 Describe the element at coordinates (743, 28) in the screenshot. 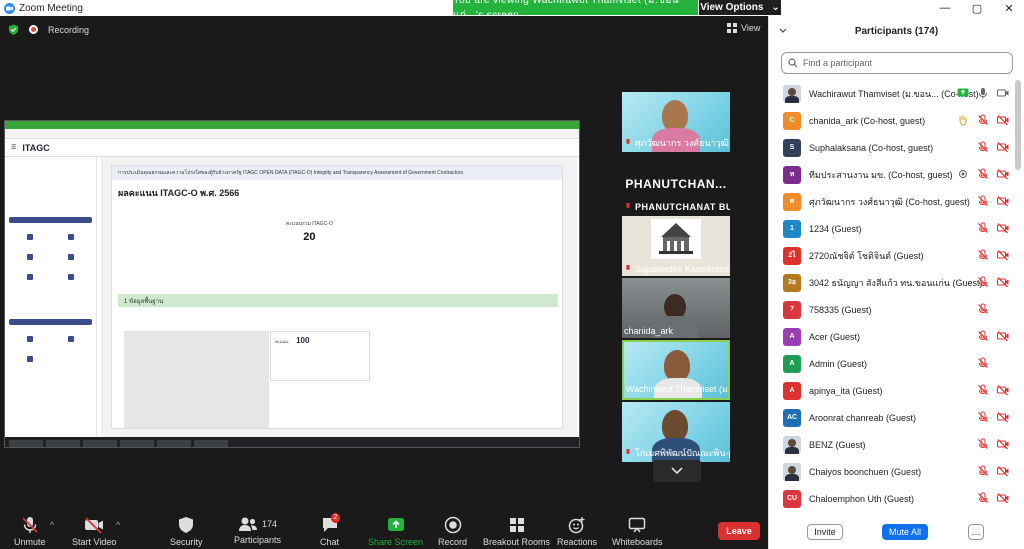

I see `view-button: View` at that location.